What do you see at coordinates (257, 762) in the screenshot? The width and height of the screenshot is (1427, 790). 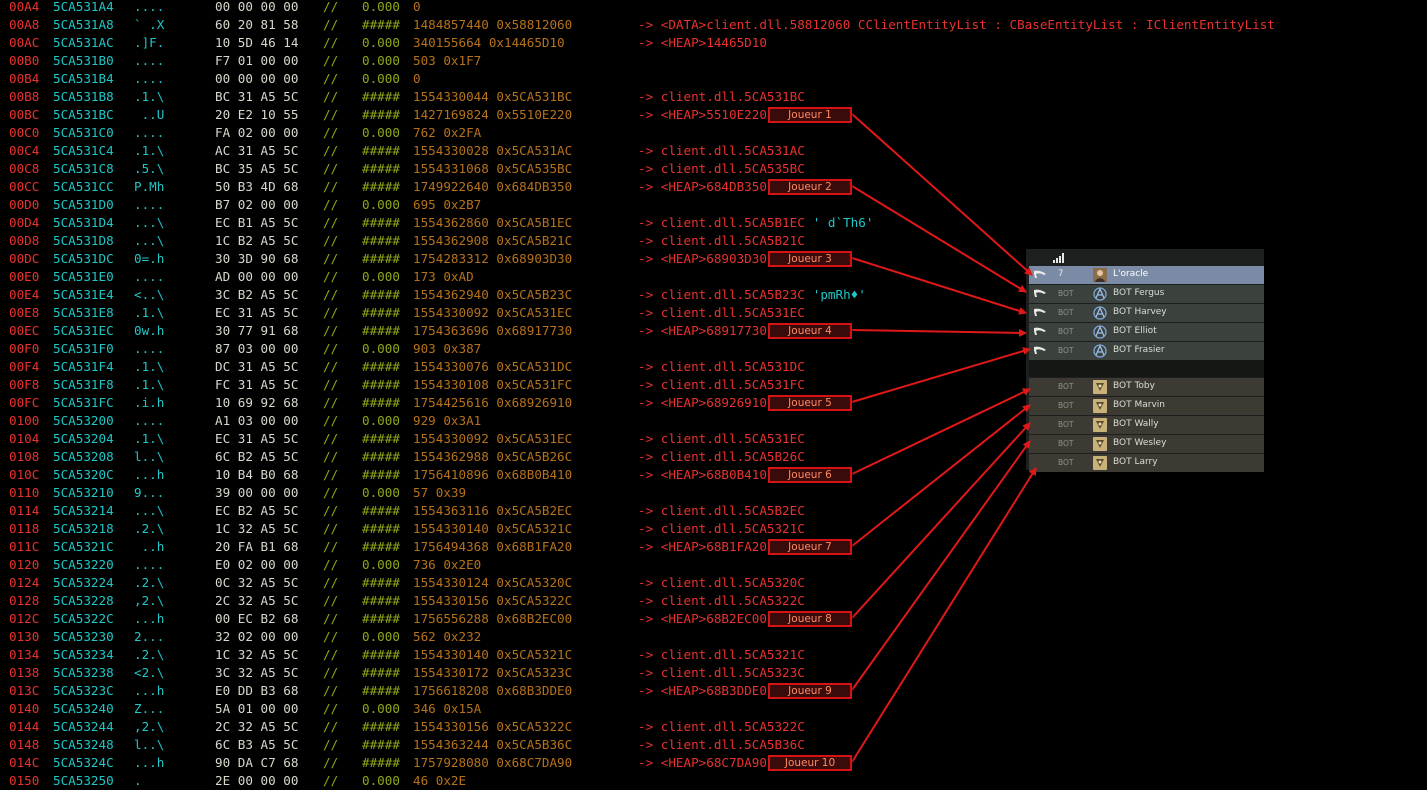 I see `hex-bytes: 90 DA C7 68` at bounding box center [257, 762].